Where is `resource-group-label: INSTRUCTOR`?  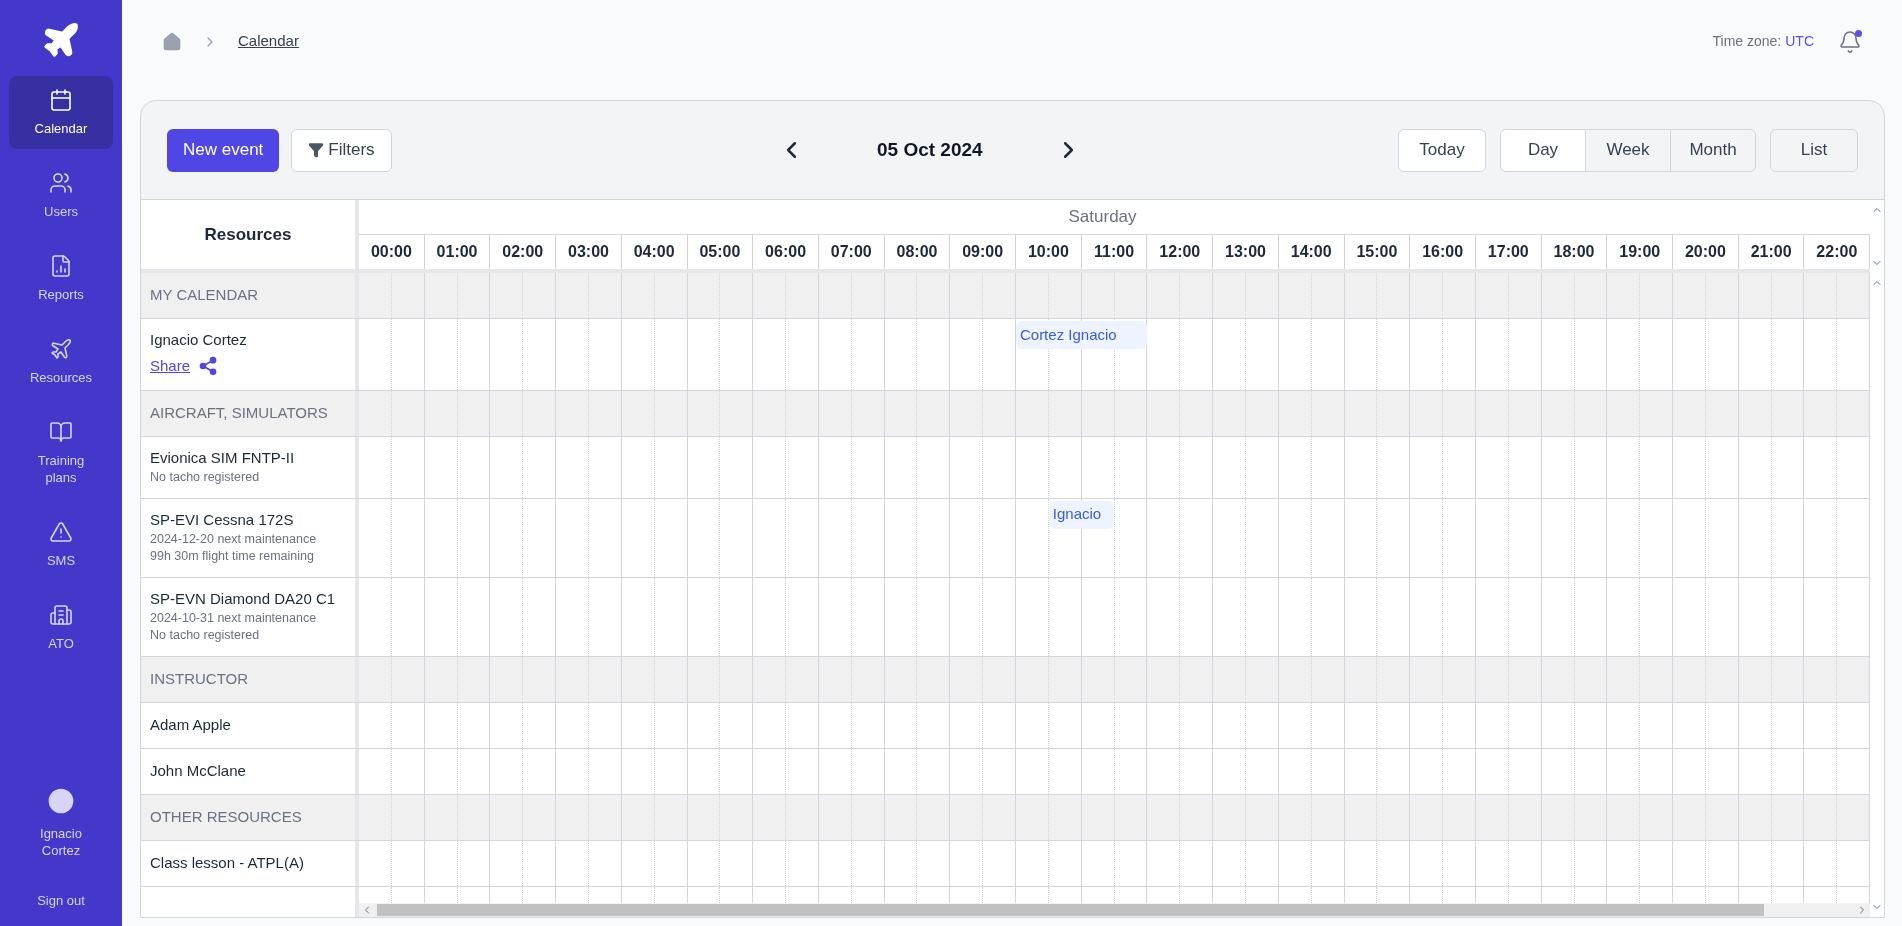
resource-group-label: INSTRUCTOR is located at coordinates (200, 678).